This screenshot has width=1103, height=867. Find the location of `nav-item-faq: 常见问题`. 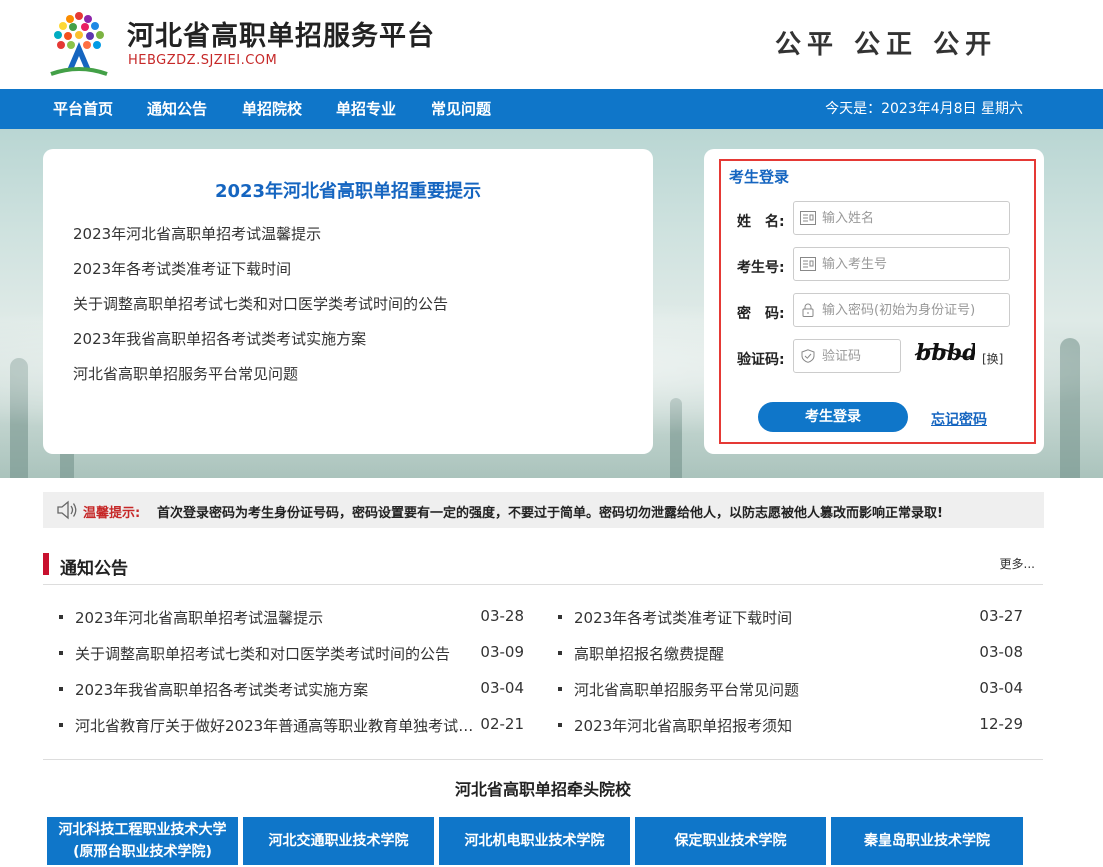

nav-item-faq: 常见问题 is located at coordinates (461, 109).